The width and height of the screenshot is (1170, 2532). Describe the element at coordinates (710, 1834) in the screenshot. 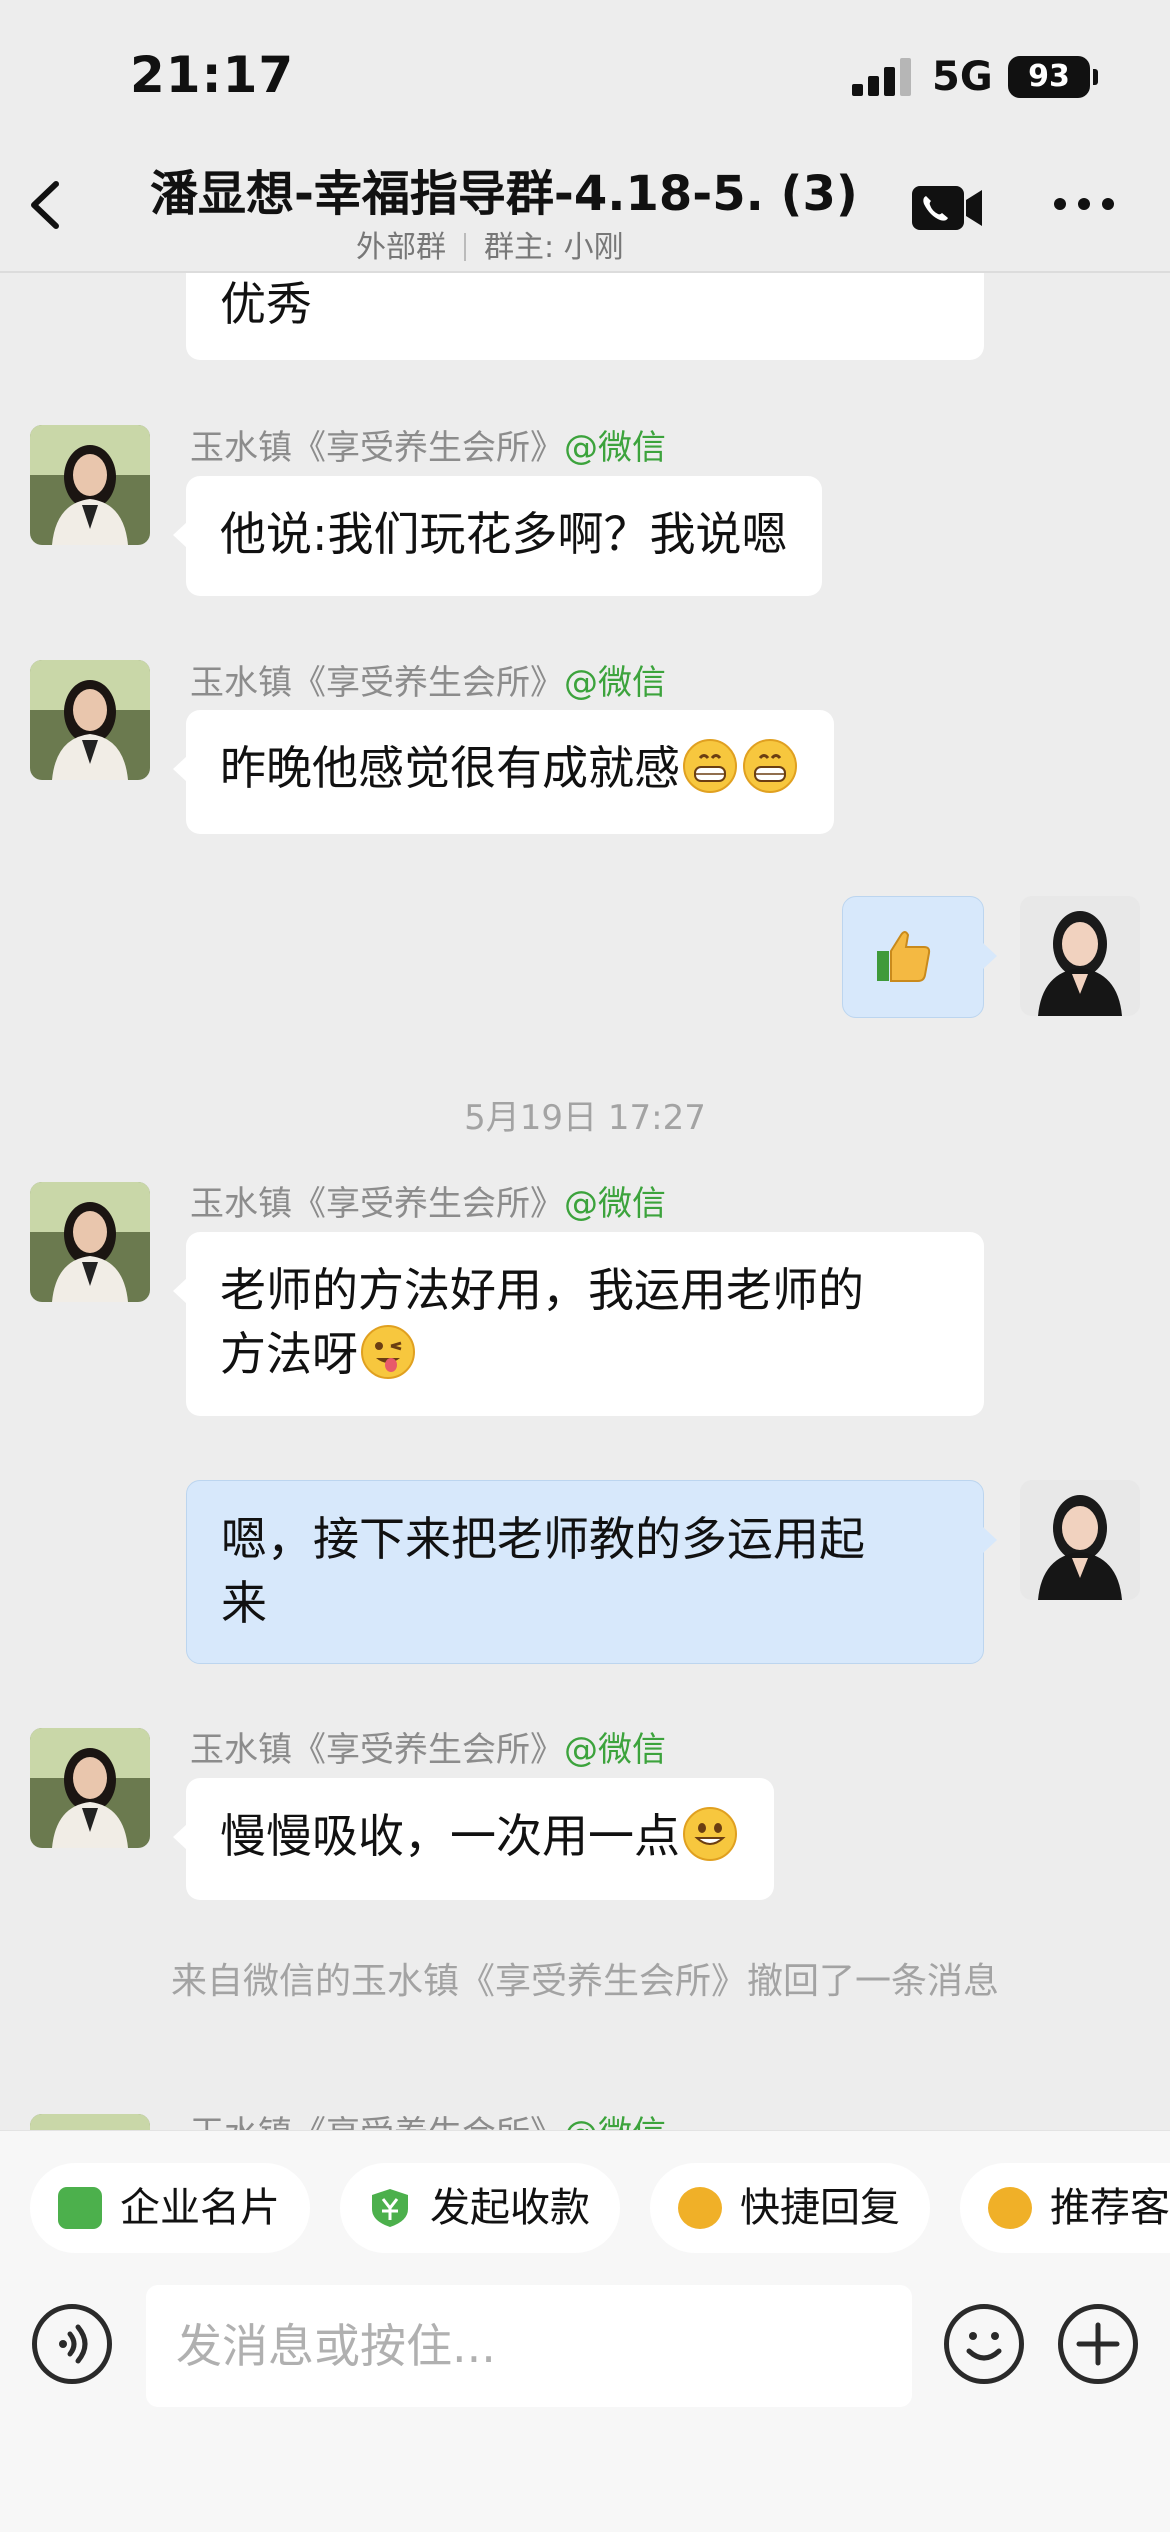

I see `smile-emoji-icon` at that location.